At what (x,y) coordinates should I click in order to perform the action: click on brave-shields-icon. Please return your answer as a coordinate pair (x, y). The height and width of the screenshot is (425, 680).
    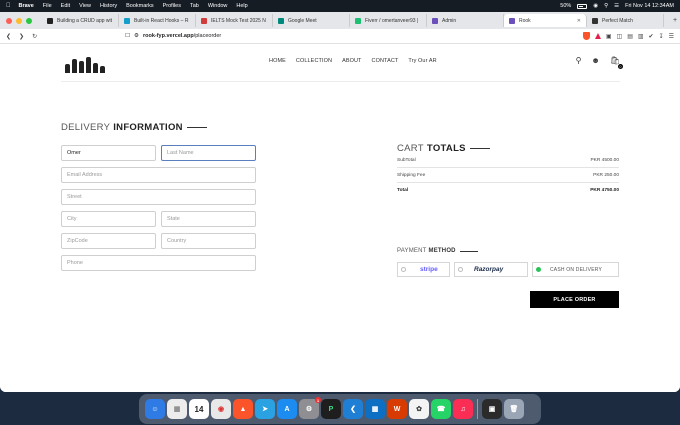
    Looking at the image, I should click on (586, 36).